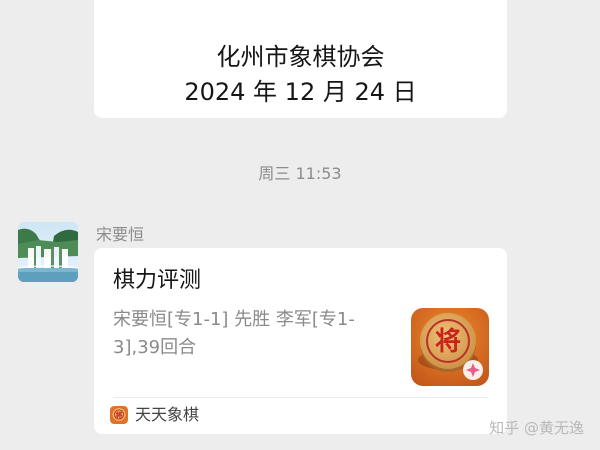  What do you see at coordinates (536, 428) in the screenshot?
I see `zhihu-watermark: 知乎 @黄无逸` at bounding box center [536, 428].